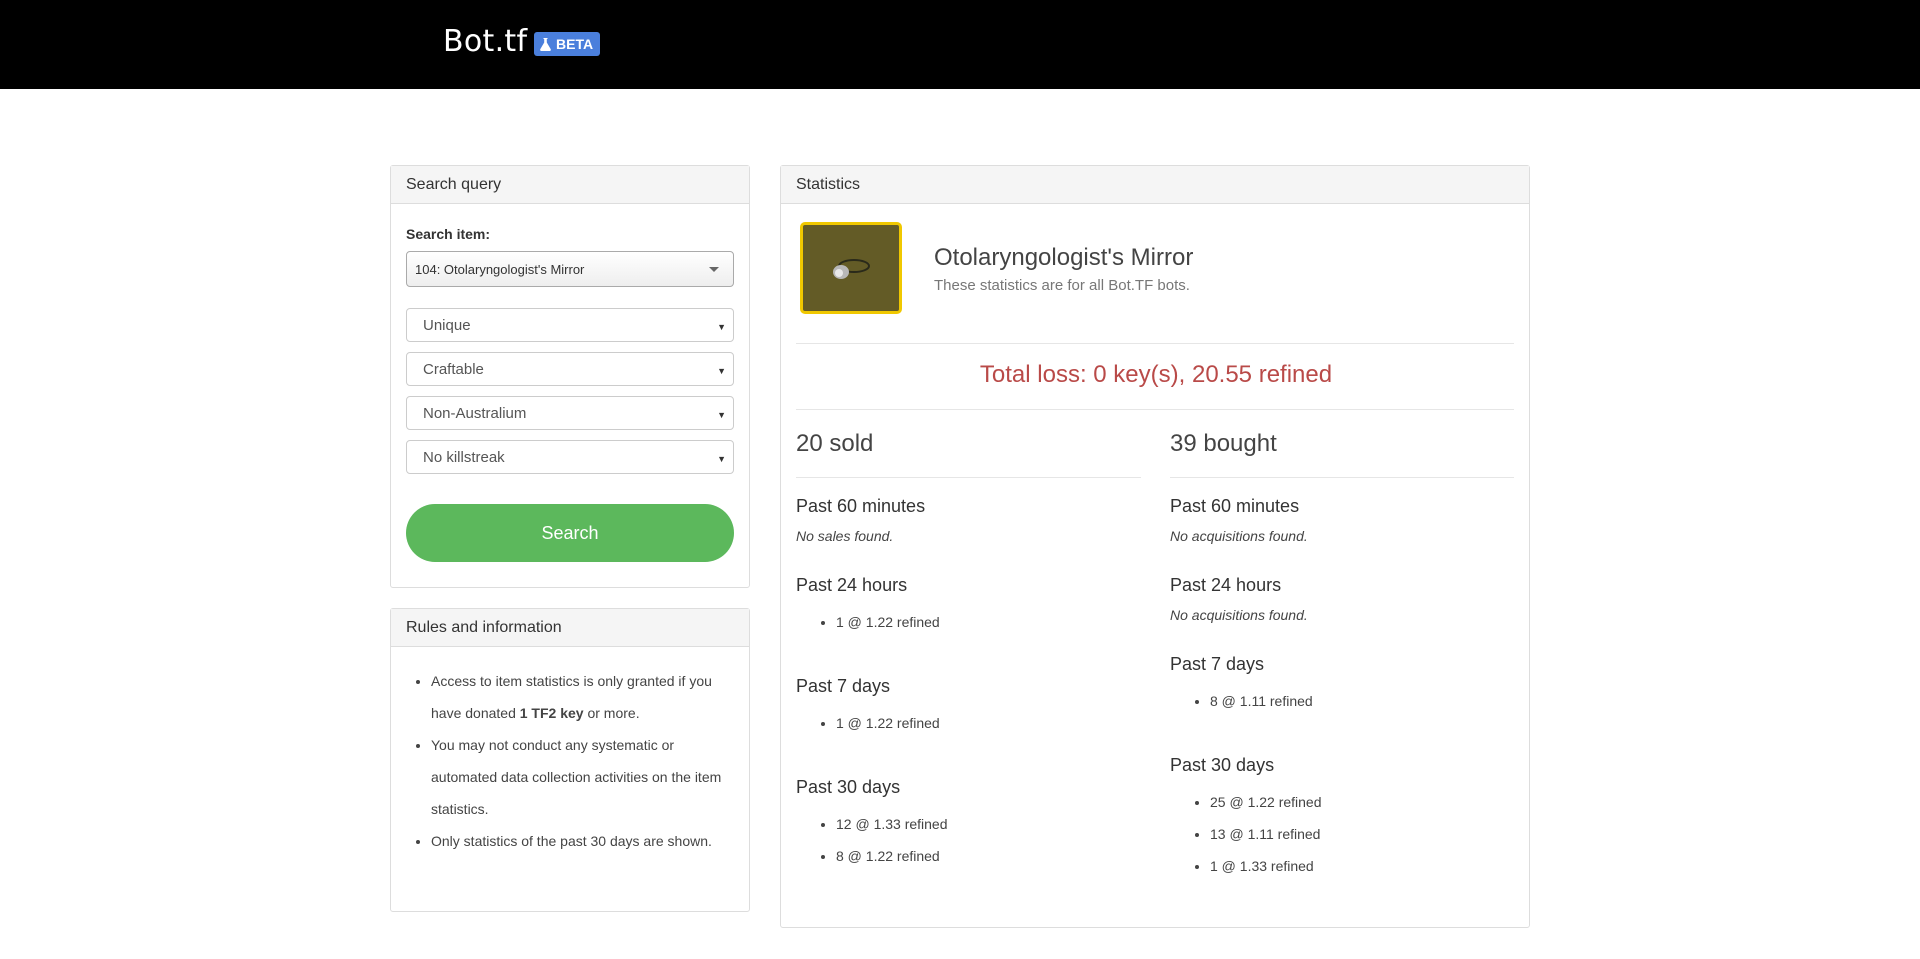 Image resolution: width=1920 pixels, height=959 pixels. What do you see at coordinates (714, 269) in the screenshot?
I see `chevron-down-icon` at bounding box center [714, 269].